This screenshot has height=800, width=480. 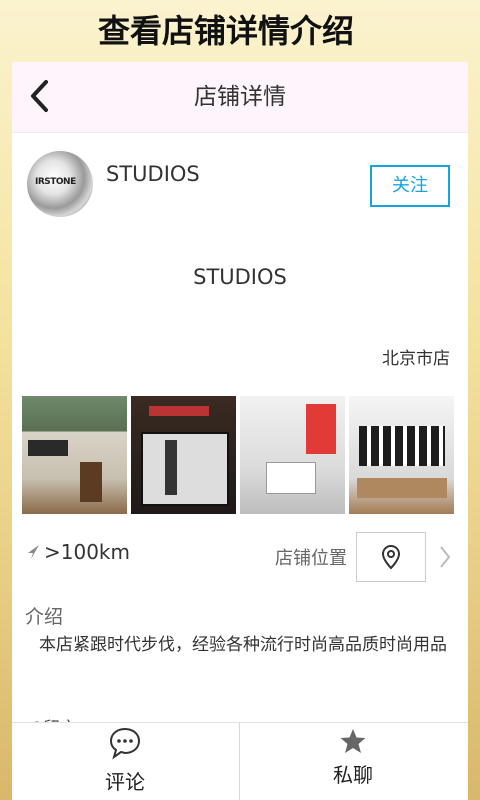 What do you see at coordinates (183, 455) in the screenshot?
I see `shop-entrance-photo` at bounding box center [183, 455].